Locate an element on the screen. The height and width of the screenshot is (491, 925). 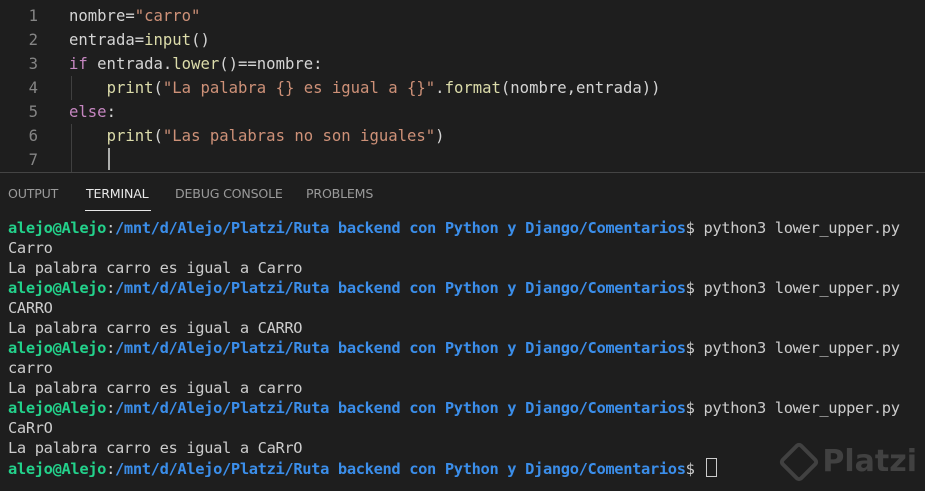
tab-problems: PROBLEMS is located at coordinates (339, 193).